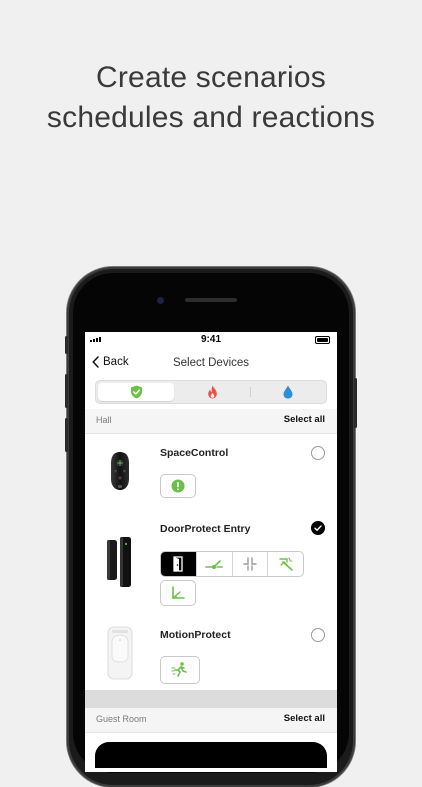  I want to click on device-row-doorprotect-entry: DoorProtect Entry, so click(211, 563).